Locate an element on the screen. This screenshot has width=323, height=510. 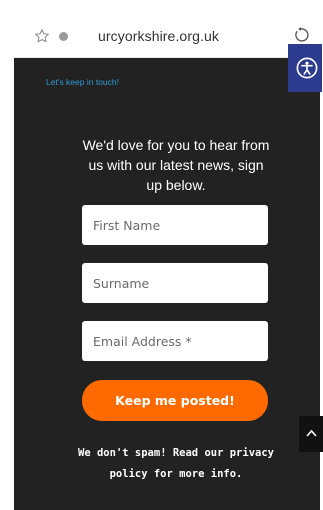
keep-me-posted-button: Keep me posted! is located at coordinates (175, 400).